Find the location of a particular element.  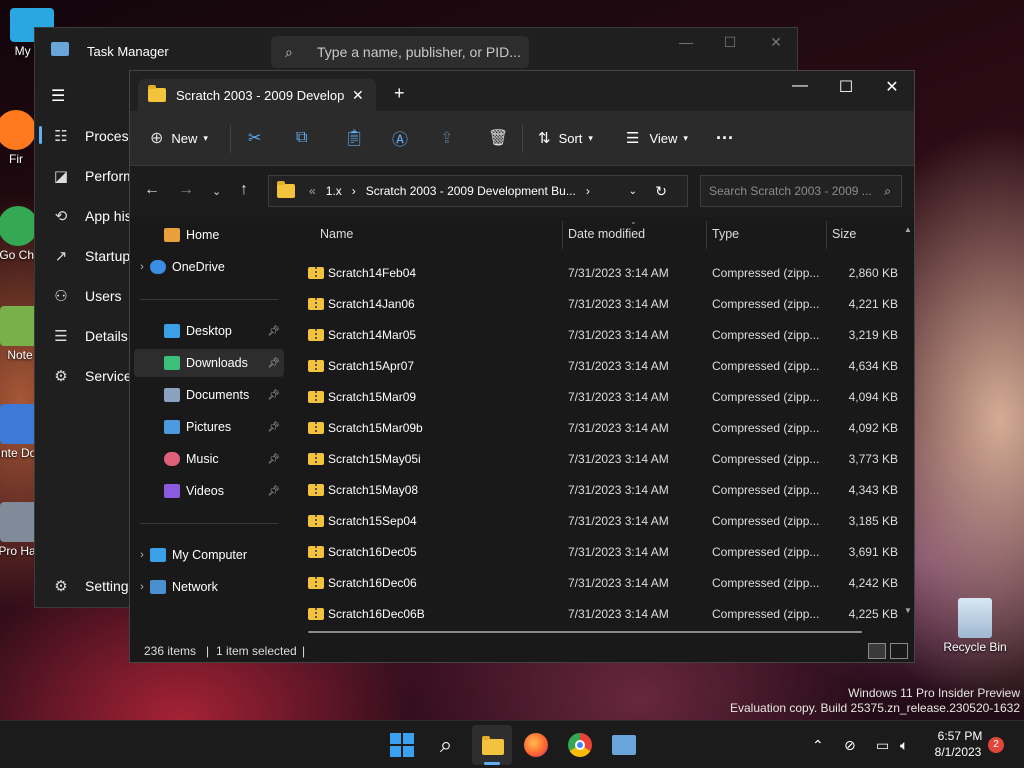

sidebar-item-network: › Network is located at coordinates (209, 587).